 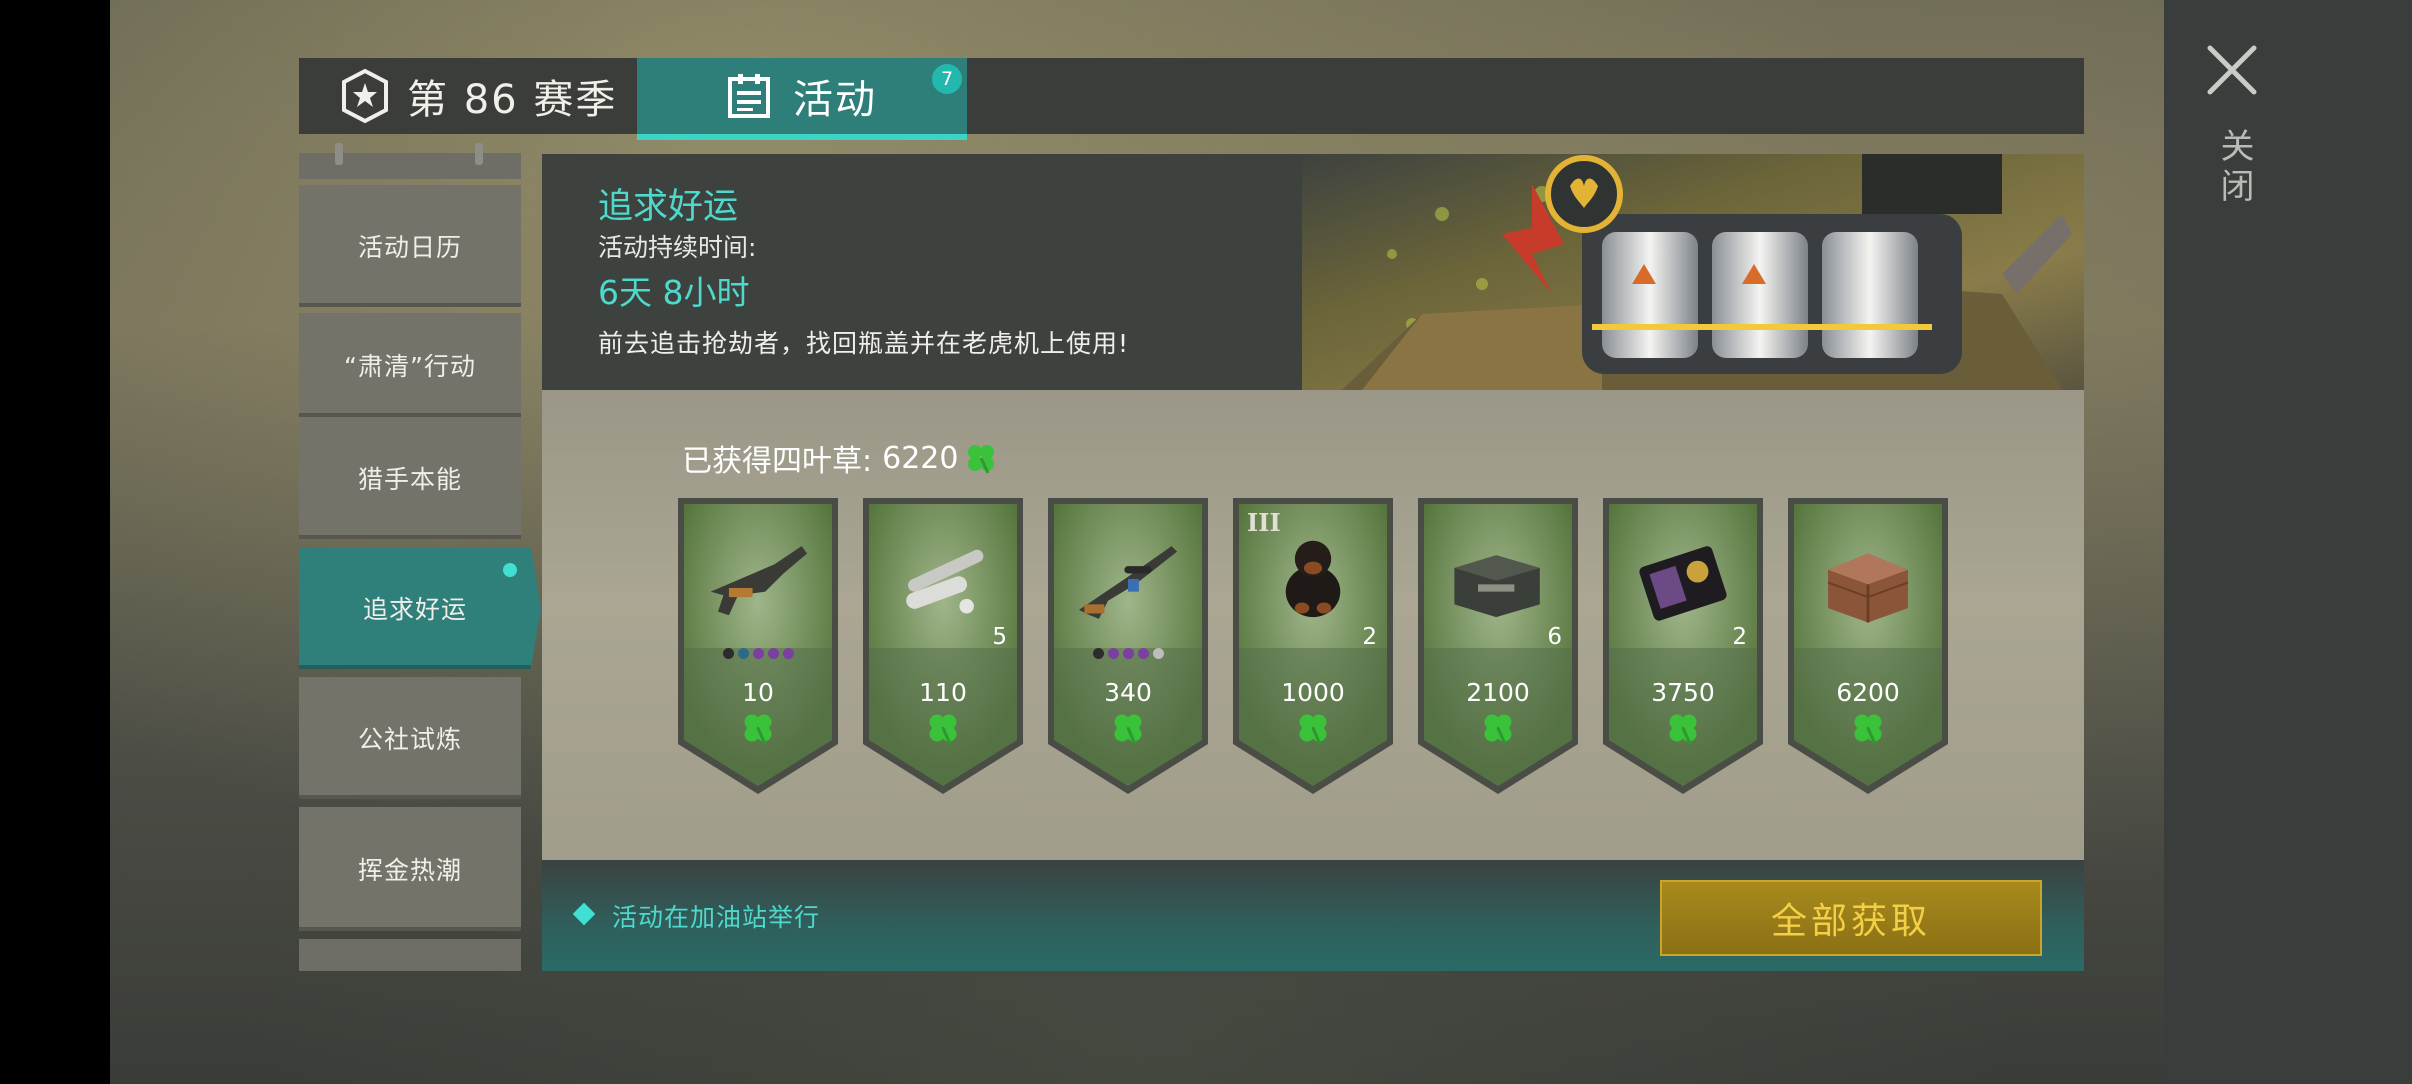 I want to click on reward-cost: 1000, so click(x=1313, y=692).